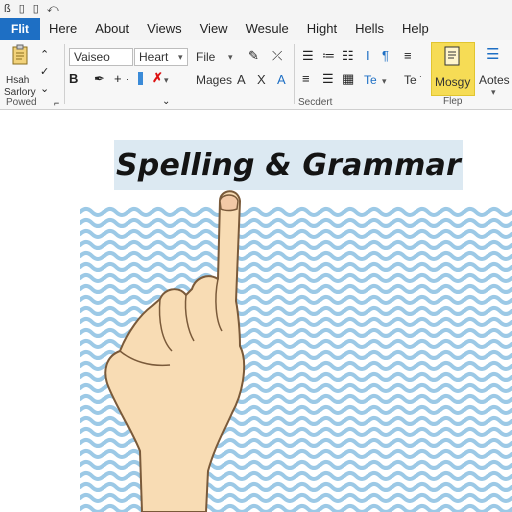 Image resolution: width=512 pixels, height=512 pixels. Describe the element at coordinates (494, 80) in the screenshot. I see `notes-button: Aotes` at that location.